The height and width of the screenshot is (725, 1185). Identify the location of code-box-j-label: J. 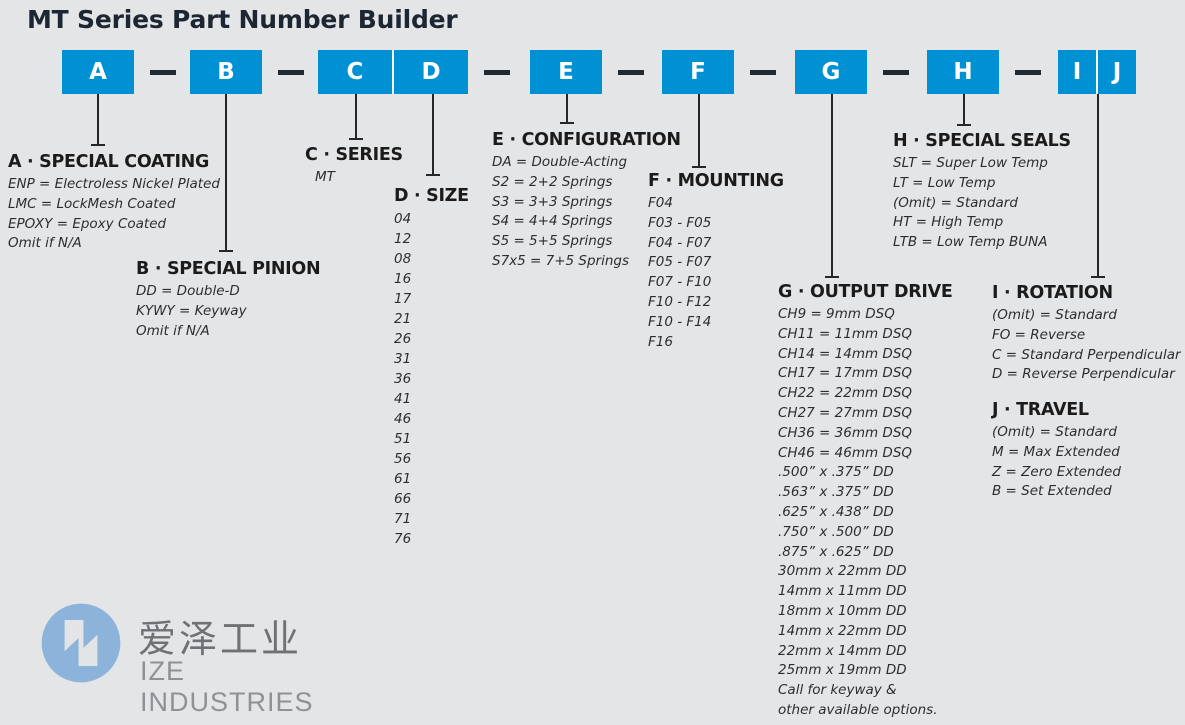
(1117, 72).